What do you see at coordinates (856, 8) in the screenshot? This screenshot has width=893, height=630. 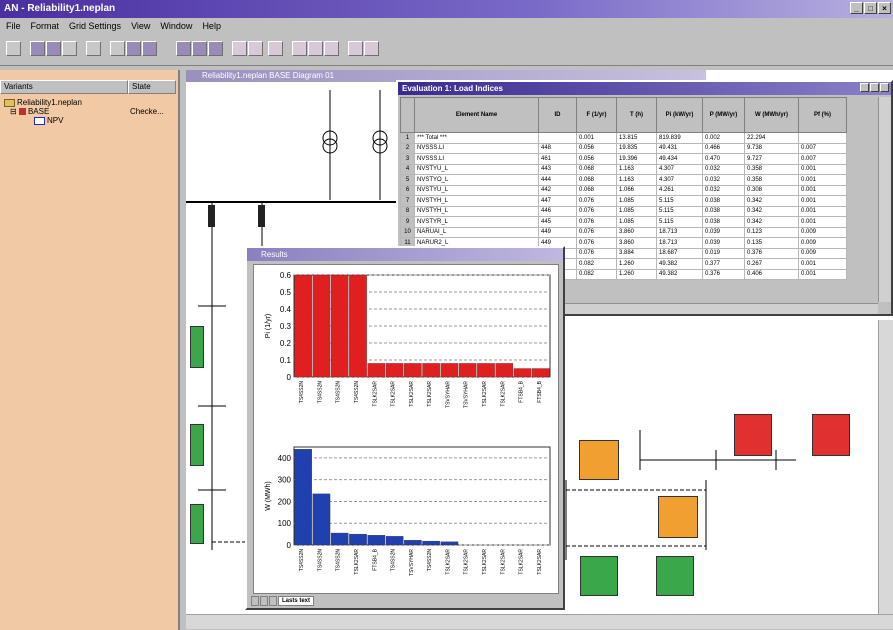 I see `minimize-button: _` at bounding box center [856, 8].